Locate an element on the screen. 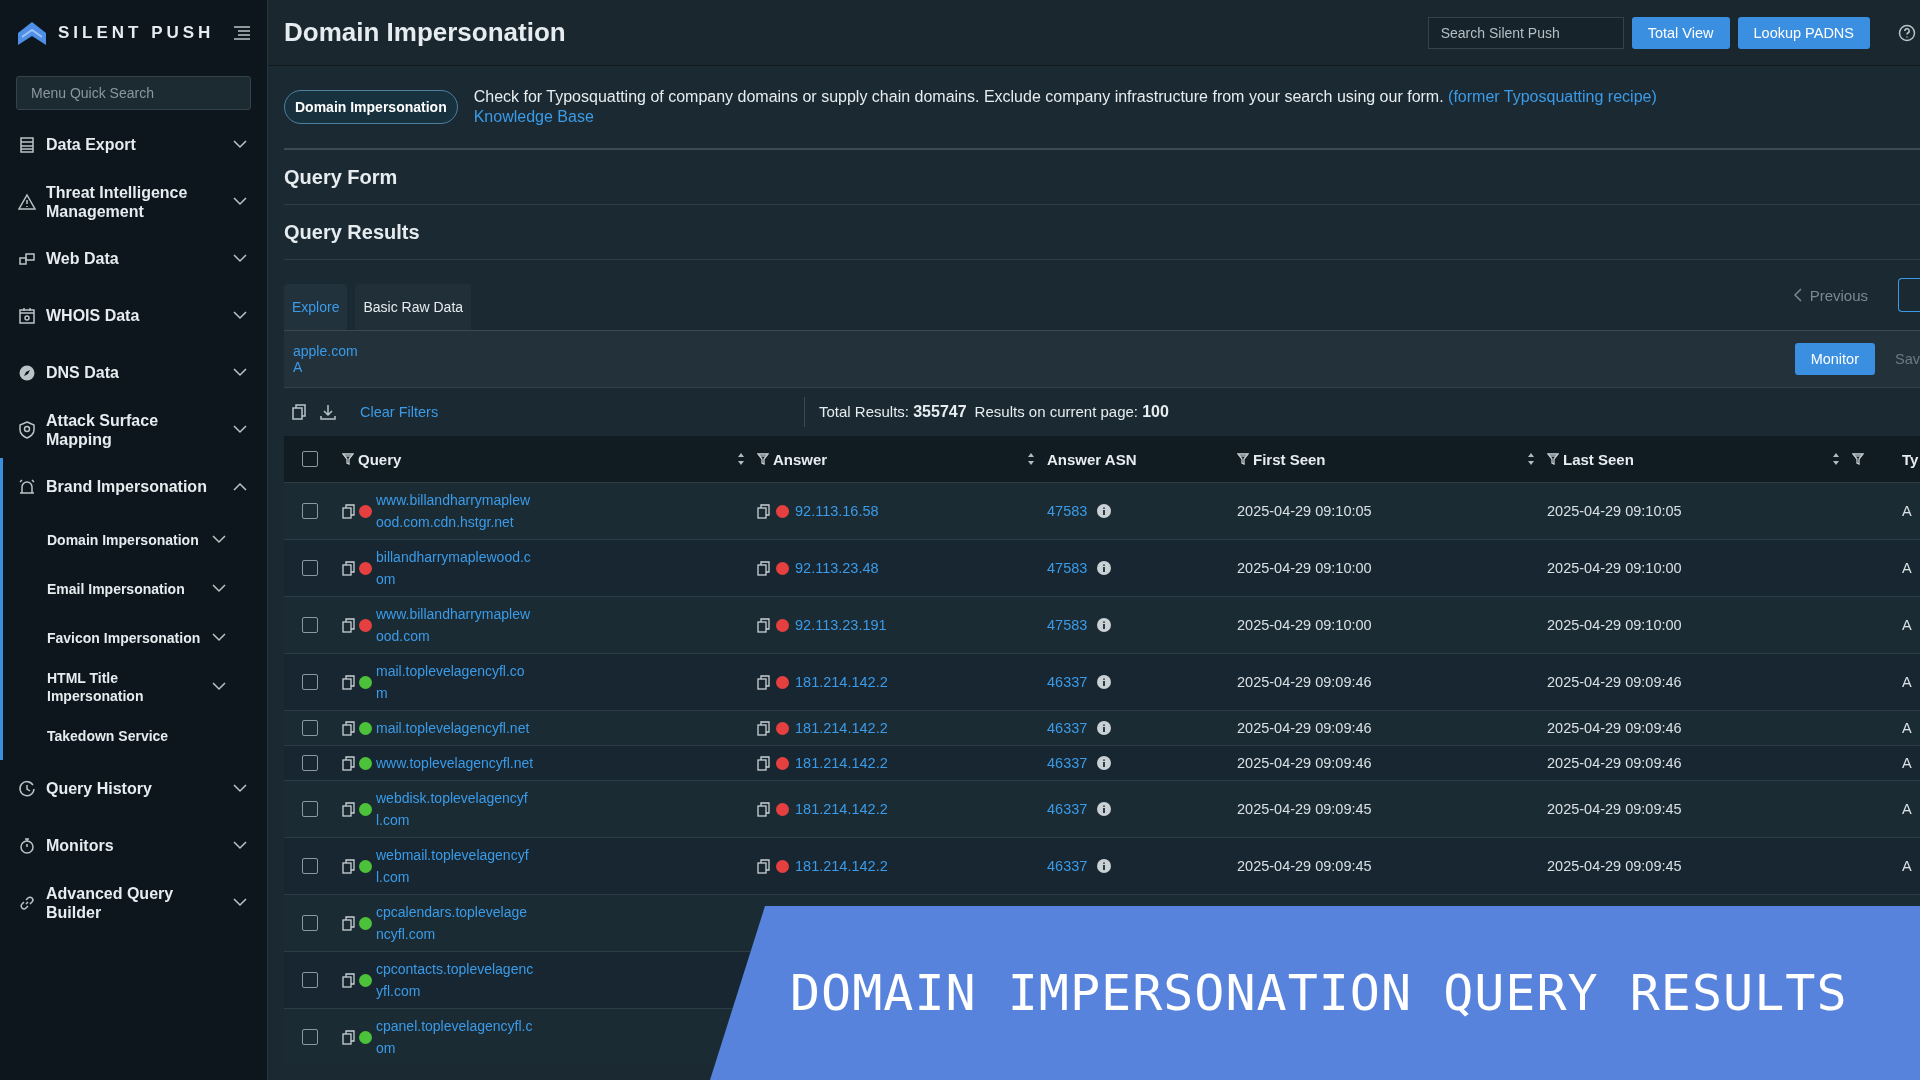 Image resolution: width=1920 pixels, height=1080 pixels. filter-tag: A is located at coordinates (298, 367).